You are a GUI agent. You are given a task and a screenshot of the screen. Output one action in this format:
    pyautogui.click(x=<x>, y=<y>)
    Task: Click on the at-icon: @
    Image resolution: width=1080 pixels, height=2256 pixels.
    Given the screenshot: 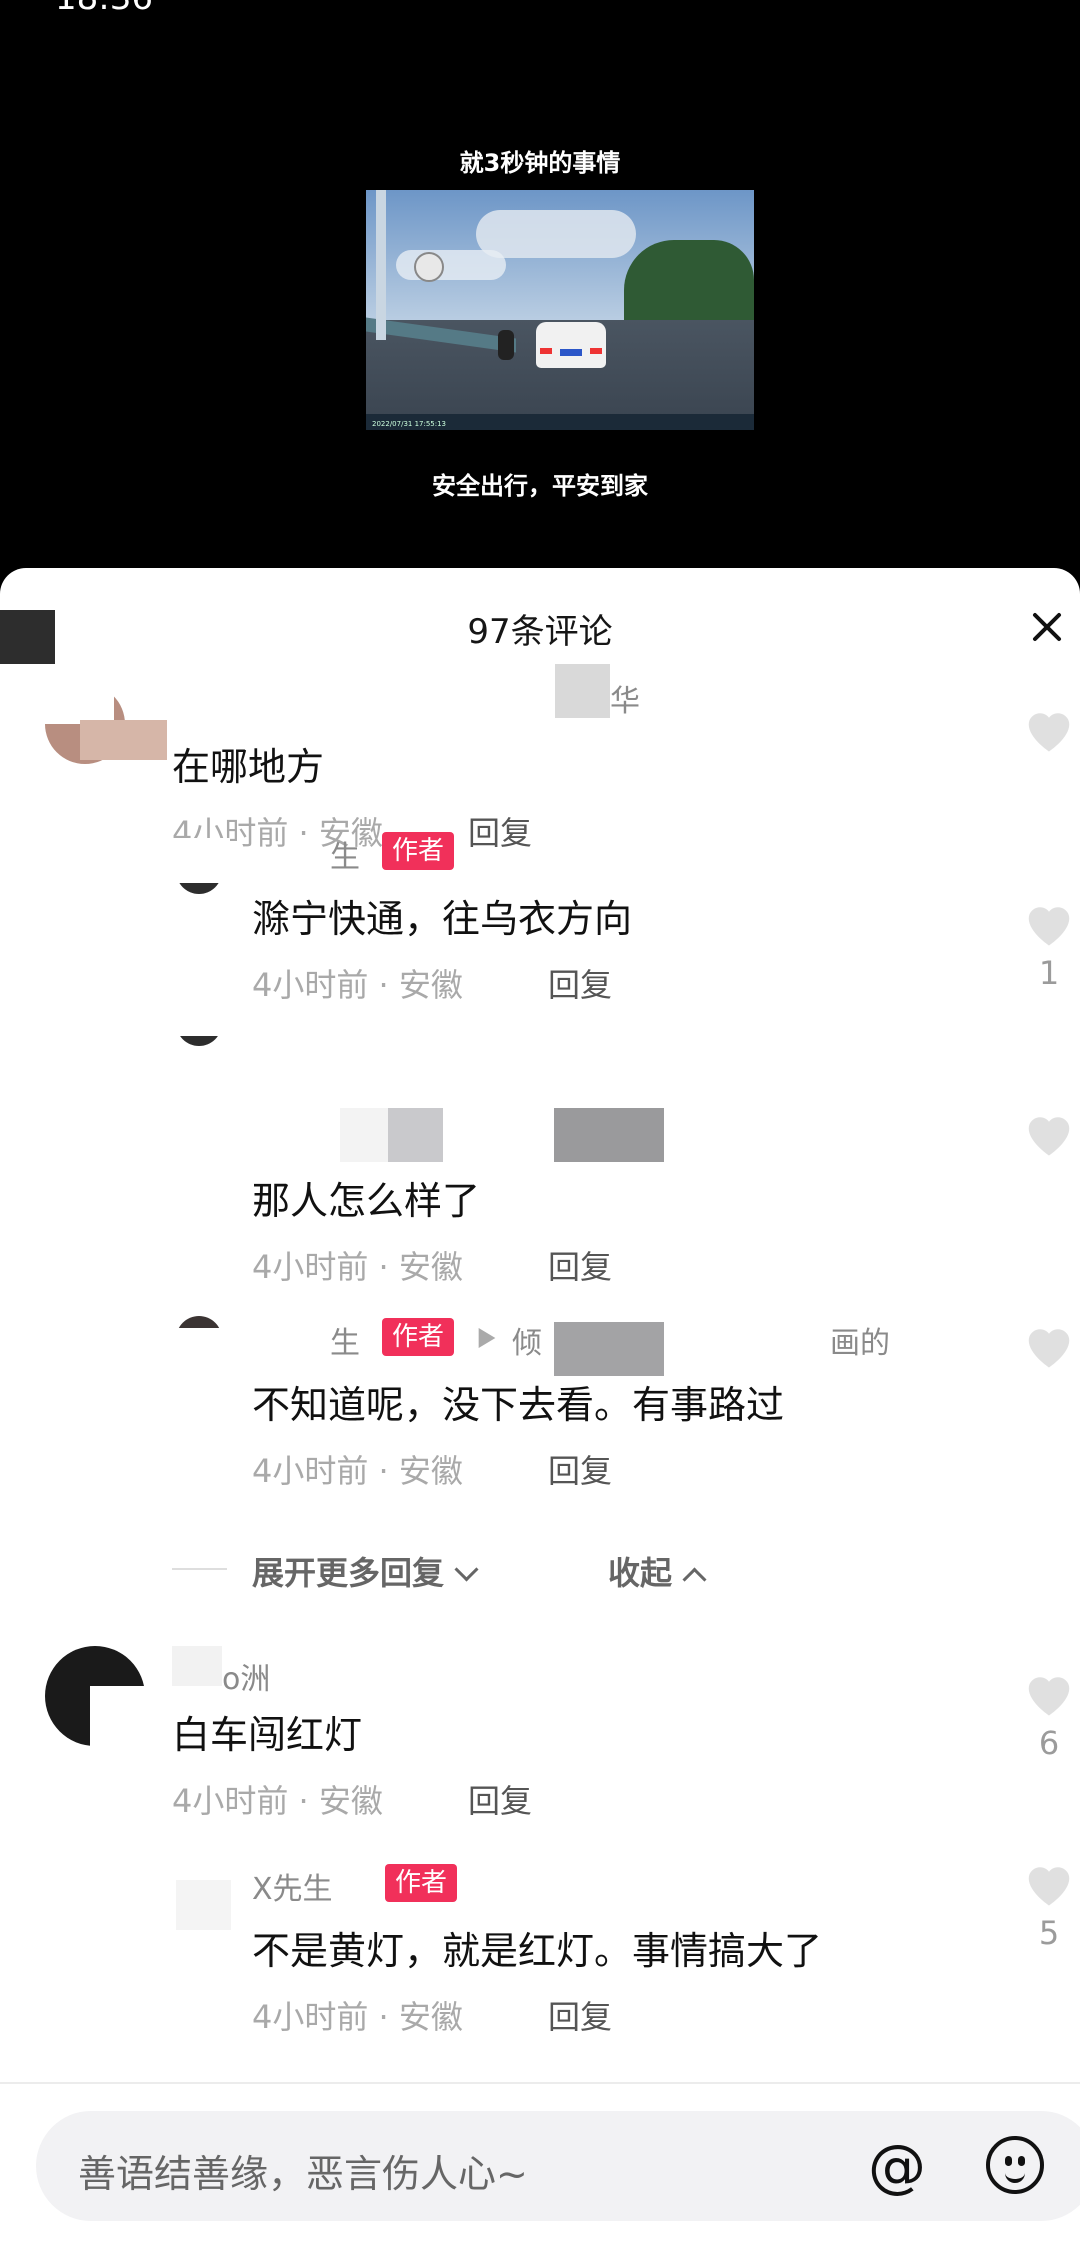 What is the action you would take?
    pyautogui.click(x=897, y=2166)
    